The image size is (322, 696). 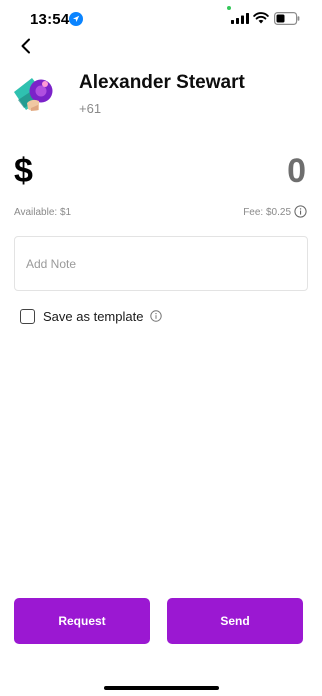 I want to click on status-time: 13:54, so click(x=50, y=19).